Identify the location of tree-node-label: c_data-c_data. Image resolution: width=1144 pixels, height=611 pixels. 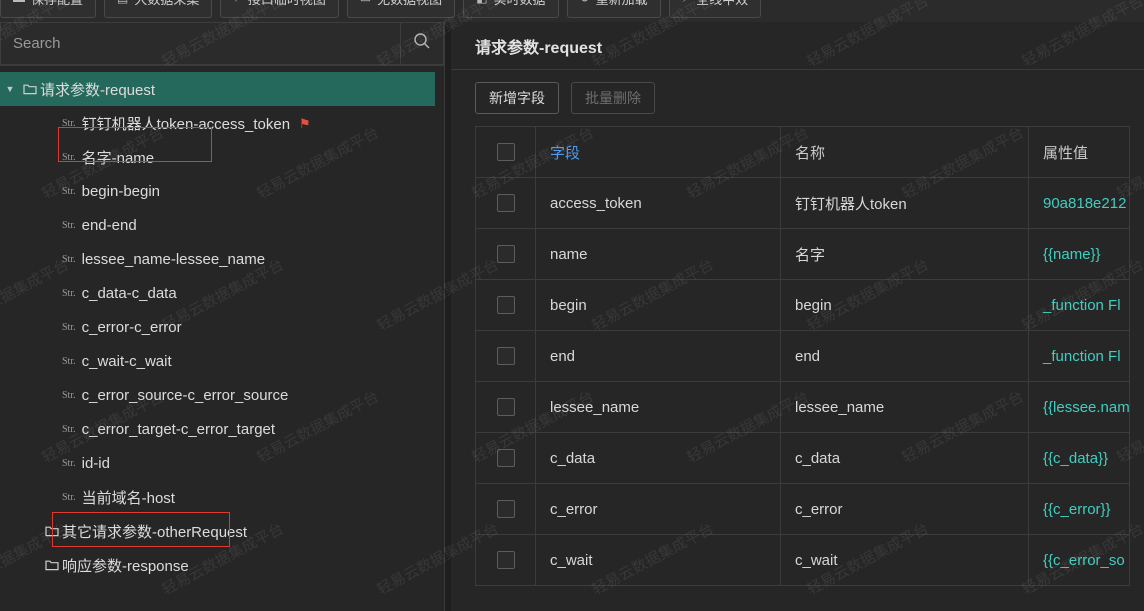
(129, 293).